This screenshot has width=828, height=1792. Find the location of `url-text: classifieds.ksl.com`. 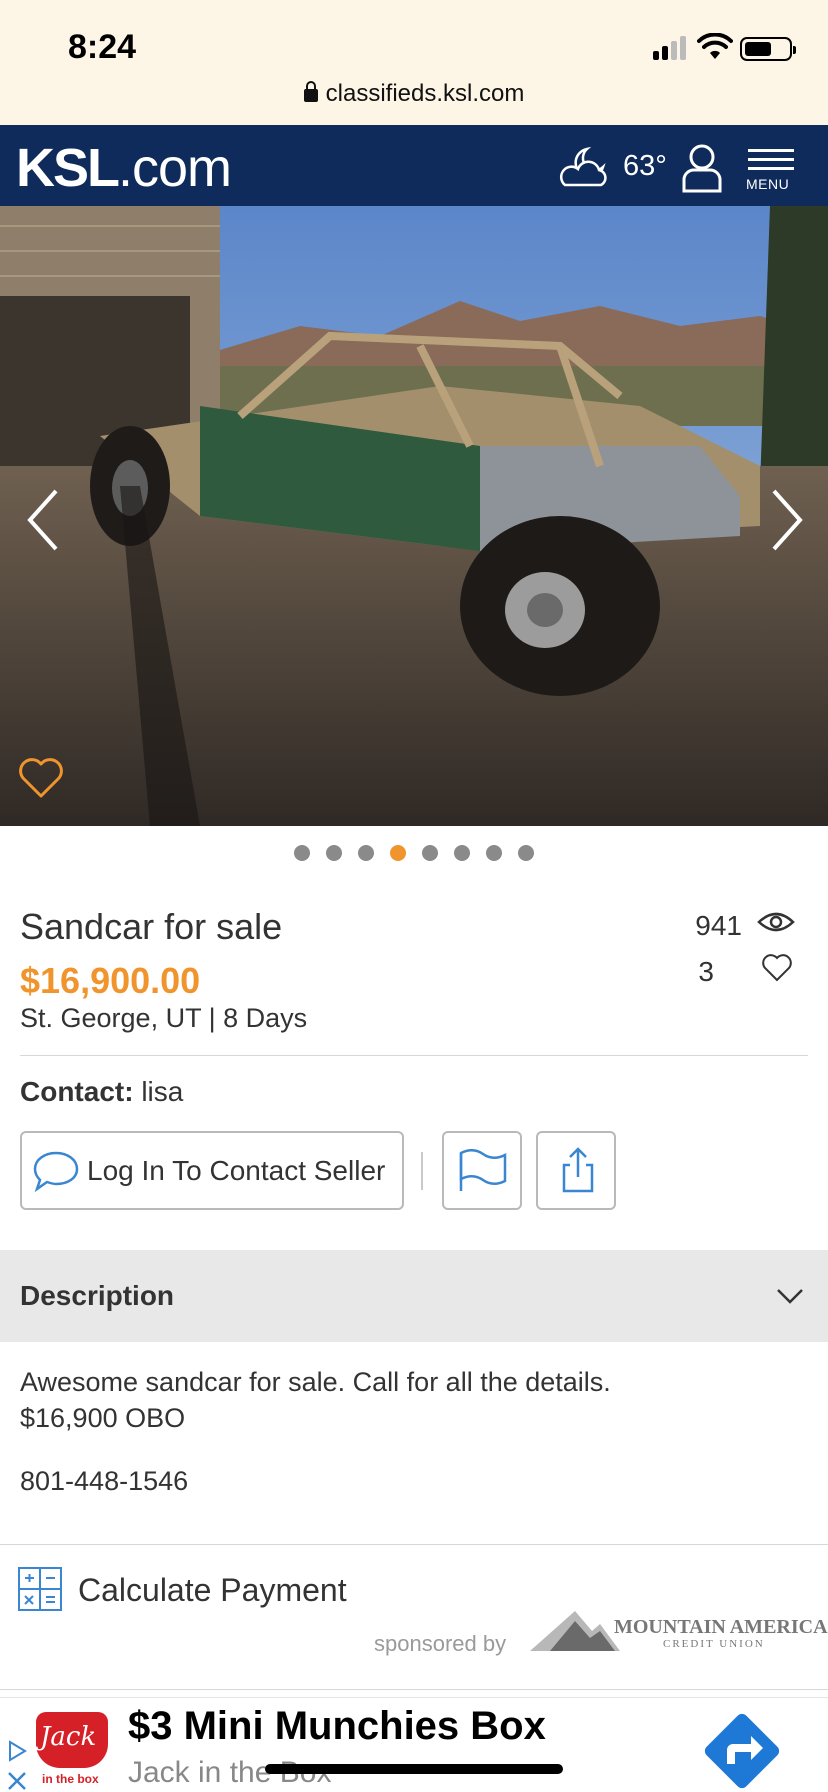

url-text: classifieds.ksl.com is located at coordinates (425, 93).